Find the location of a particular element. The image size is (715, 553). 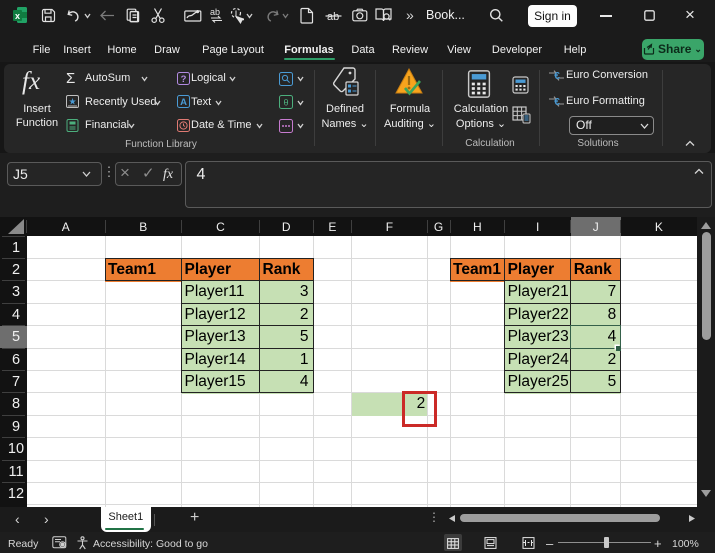

svg-text: A is located at coordinates (183, 102).